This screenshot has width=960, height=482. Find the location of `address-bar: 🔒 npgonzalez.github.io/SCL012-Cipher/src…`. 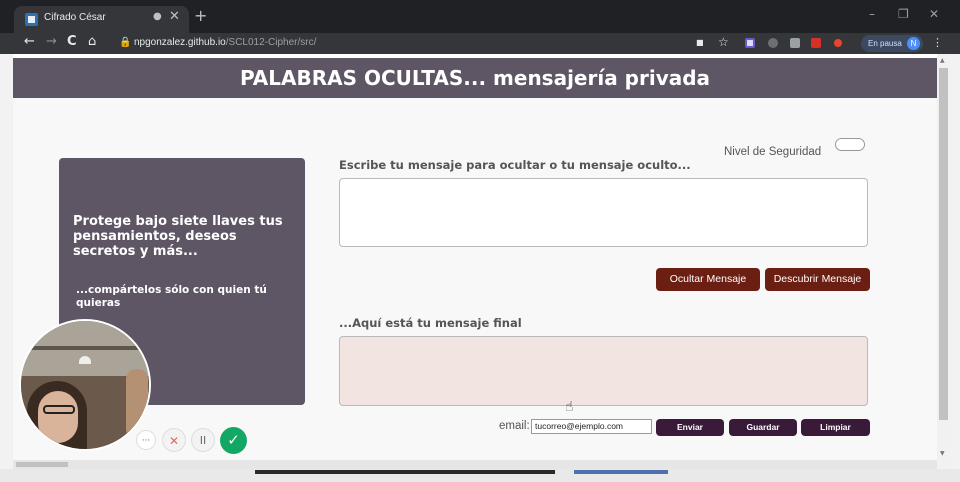

address-bar: 🔒 npgonzalez.github.io/SCL012-Cipher/src… is located at coordinates (473, 43).